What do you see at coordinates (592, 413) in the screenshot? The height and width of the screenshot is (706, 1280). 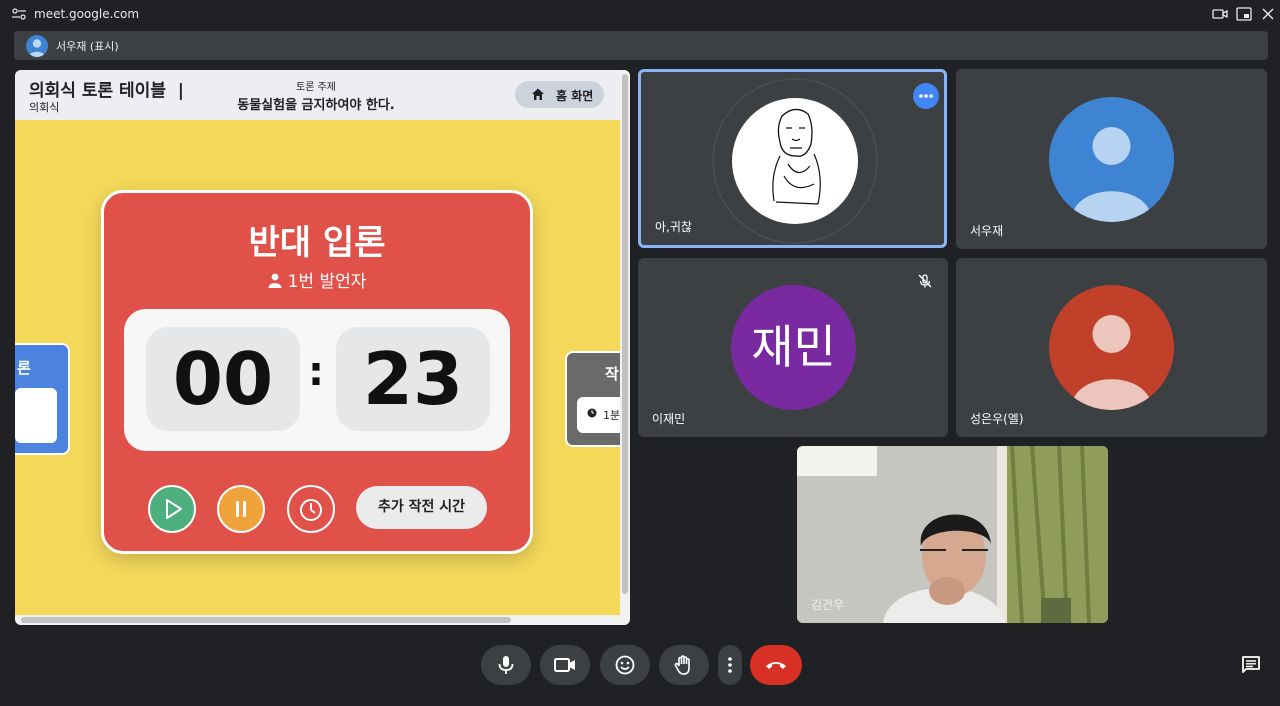 I see `clock-icon` at bounding box center [592, 413].